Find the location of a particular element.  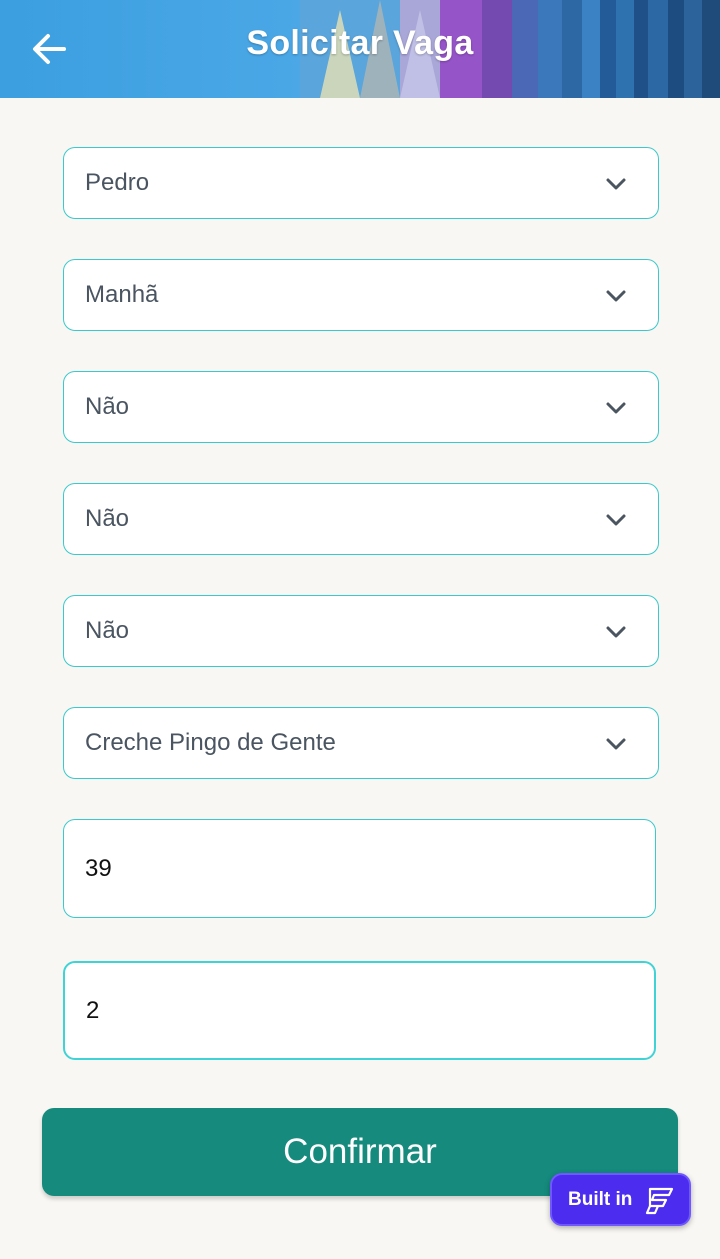

built-in-label: Built in is located at coordinates (600, 1199).